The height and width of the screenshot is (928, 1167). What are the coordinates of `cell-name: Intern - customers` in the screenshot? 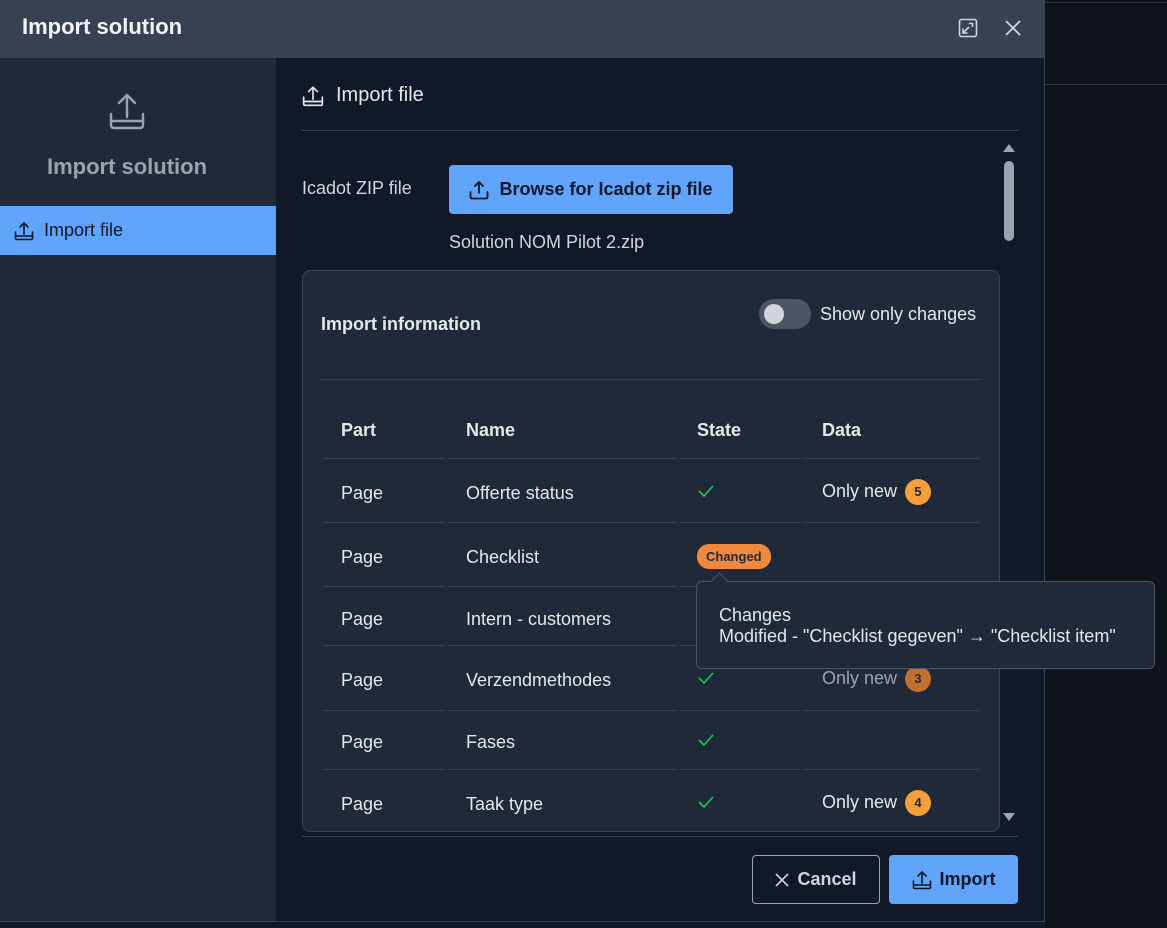 It's located at (539, 619).